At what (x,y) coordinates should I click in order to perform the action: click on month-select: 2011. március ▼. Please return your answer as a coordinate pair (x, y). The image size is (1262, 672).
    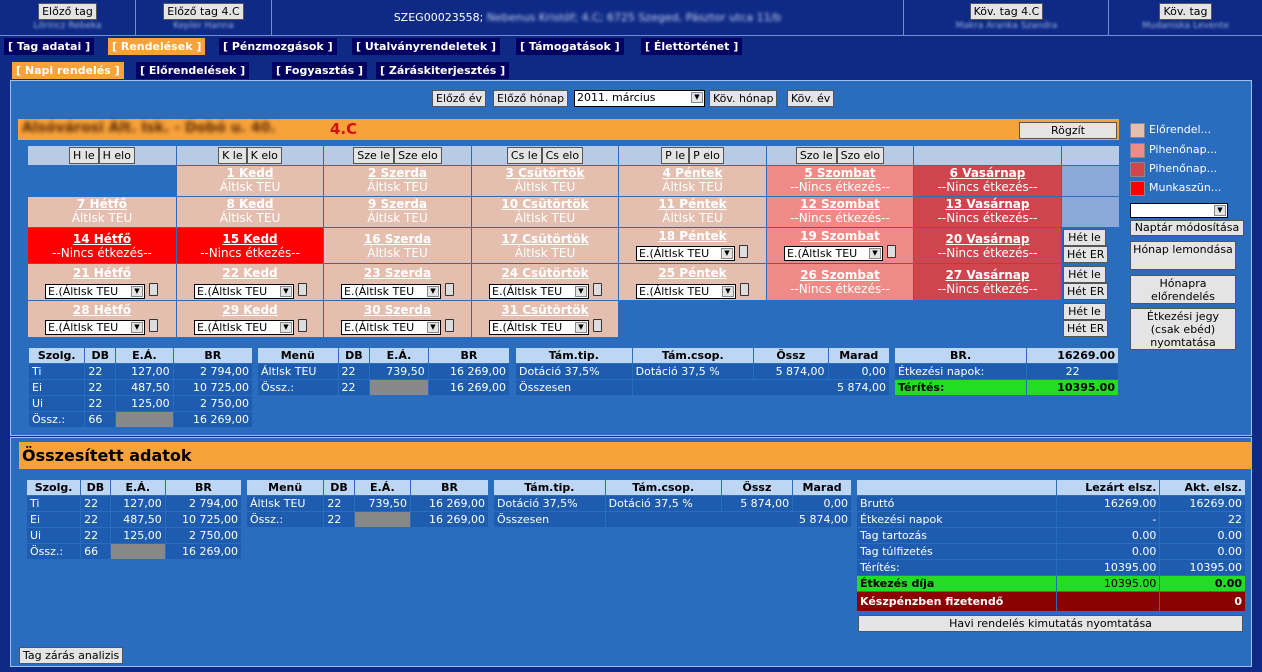
    Looking at the image, I should click on (639, 98).